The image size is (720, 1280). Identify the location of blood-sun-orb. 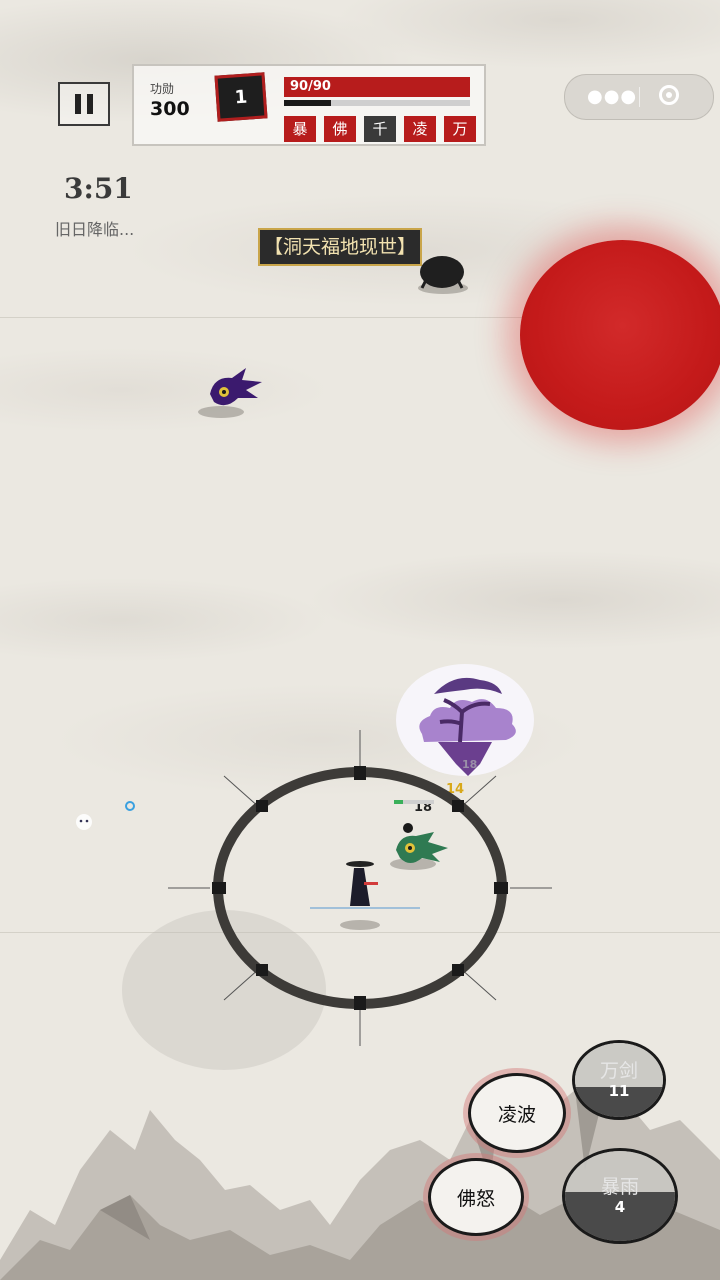
(620, 335).